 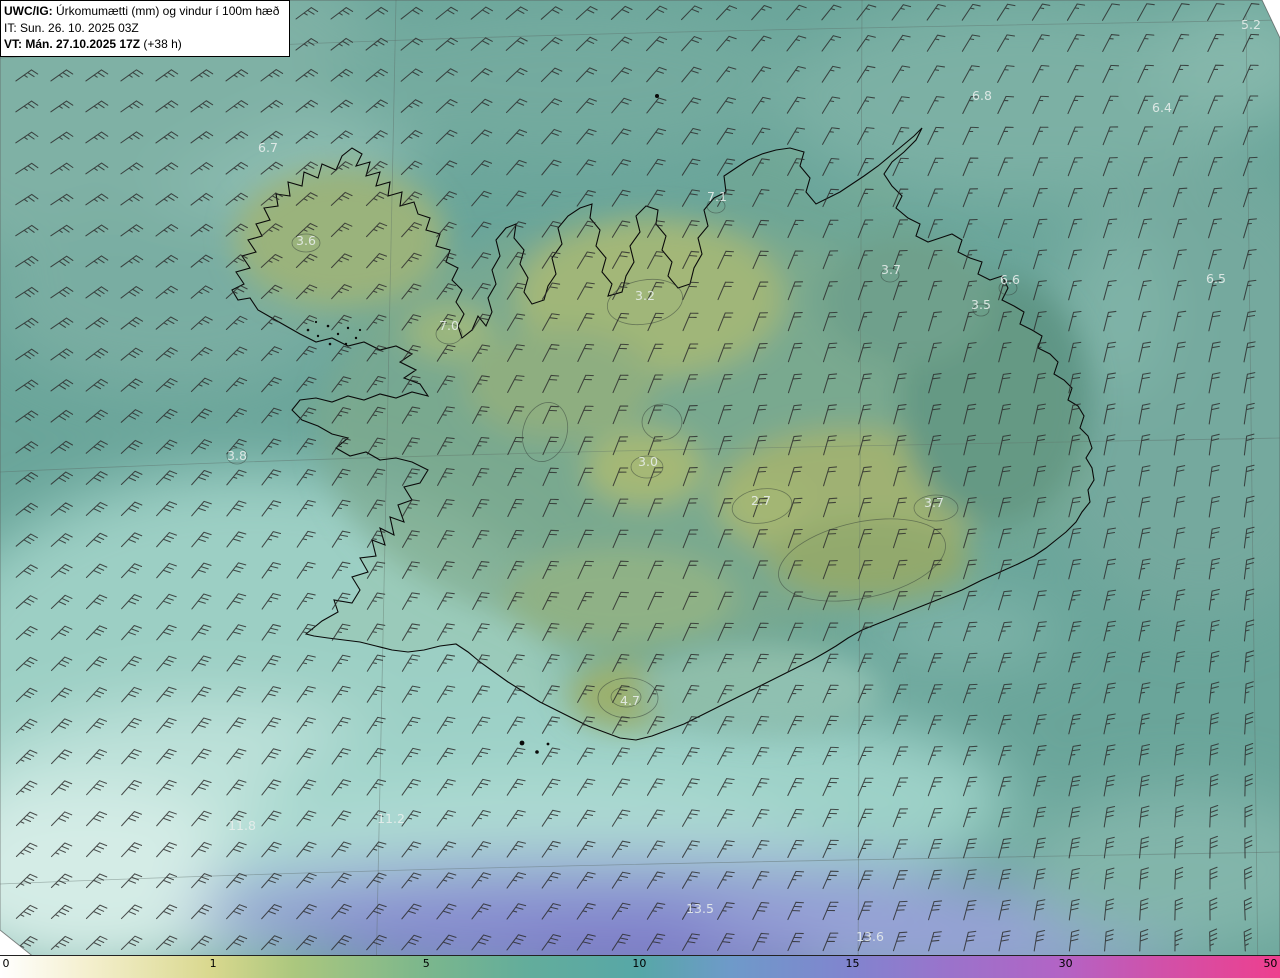 I want to click on precip-max-label: 3.6, so click(x=306, y=240).